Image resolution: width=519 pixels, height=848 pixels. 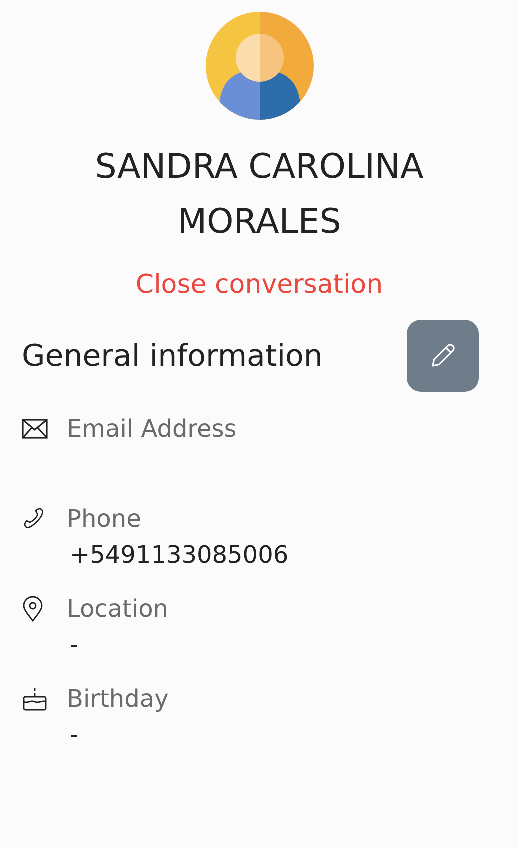 I want to click on envelope-icon, so click(x=35, y=429).